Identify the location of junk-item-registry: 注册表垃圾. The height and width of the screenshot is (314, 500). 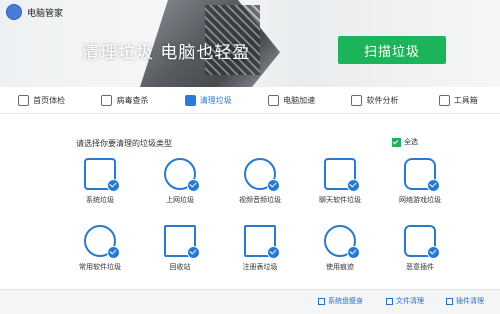
(260, 248).